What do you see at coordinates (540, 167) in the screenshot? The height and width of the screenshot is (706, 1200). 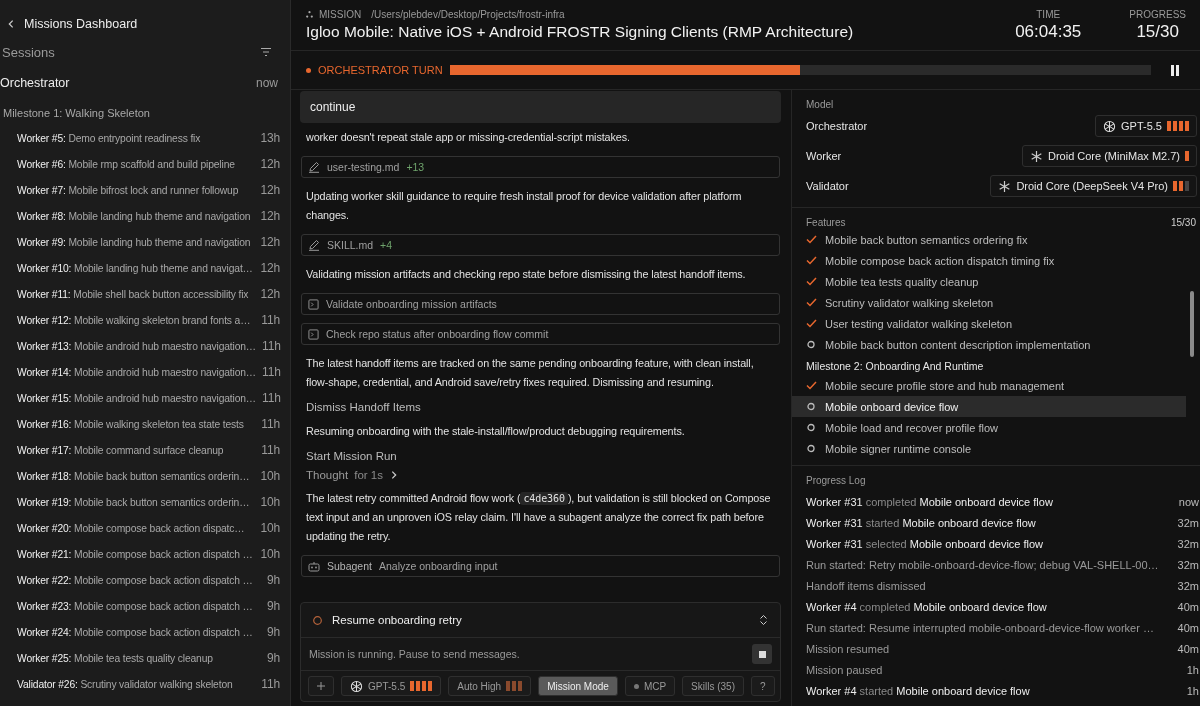 I see `file-edit-chip: user-testing.md +13` at bounding box center [540, 167].